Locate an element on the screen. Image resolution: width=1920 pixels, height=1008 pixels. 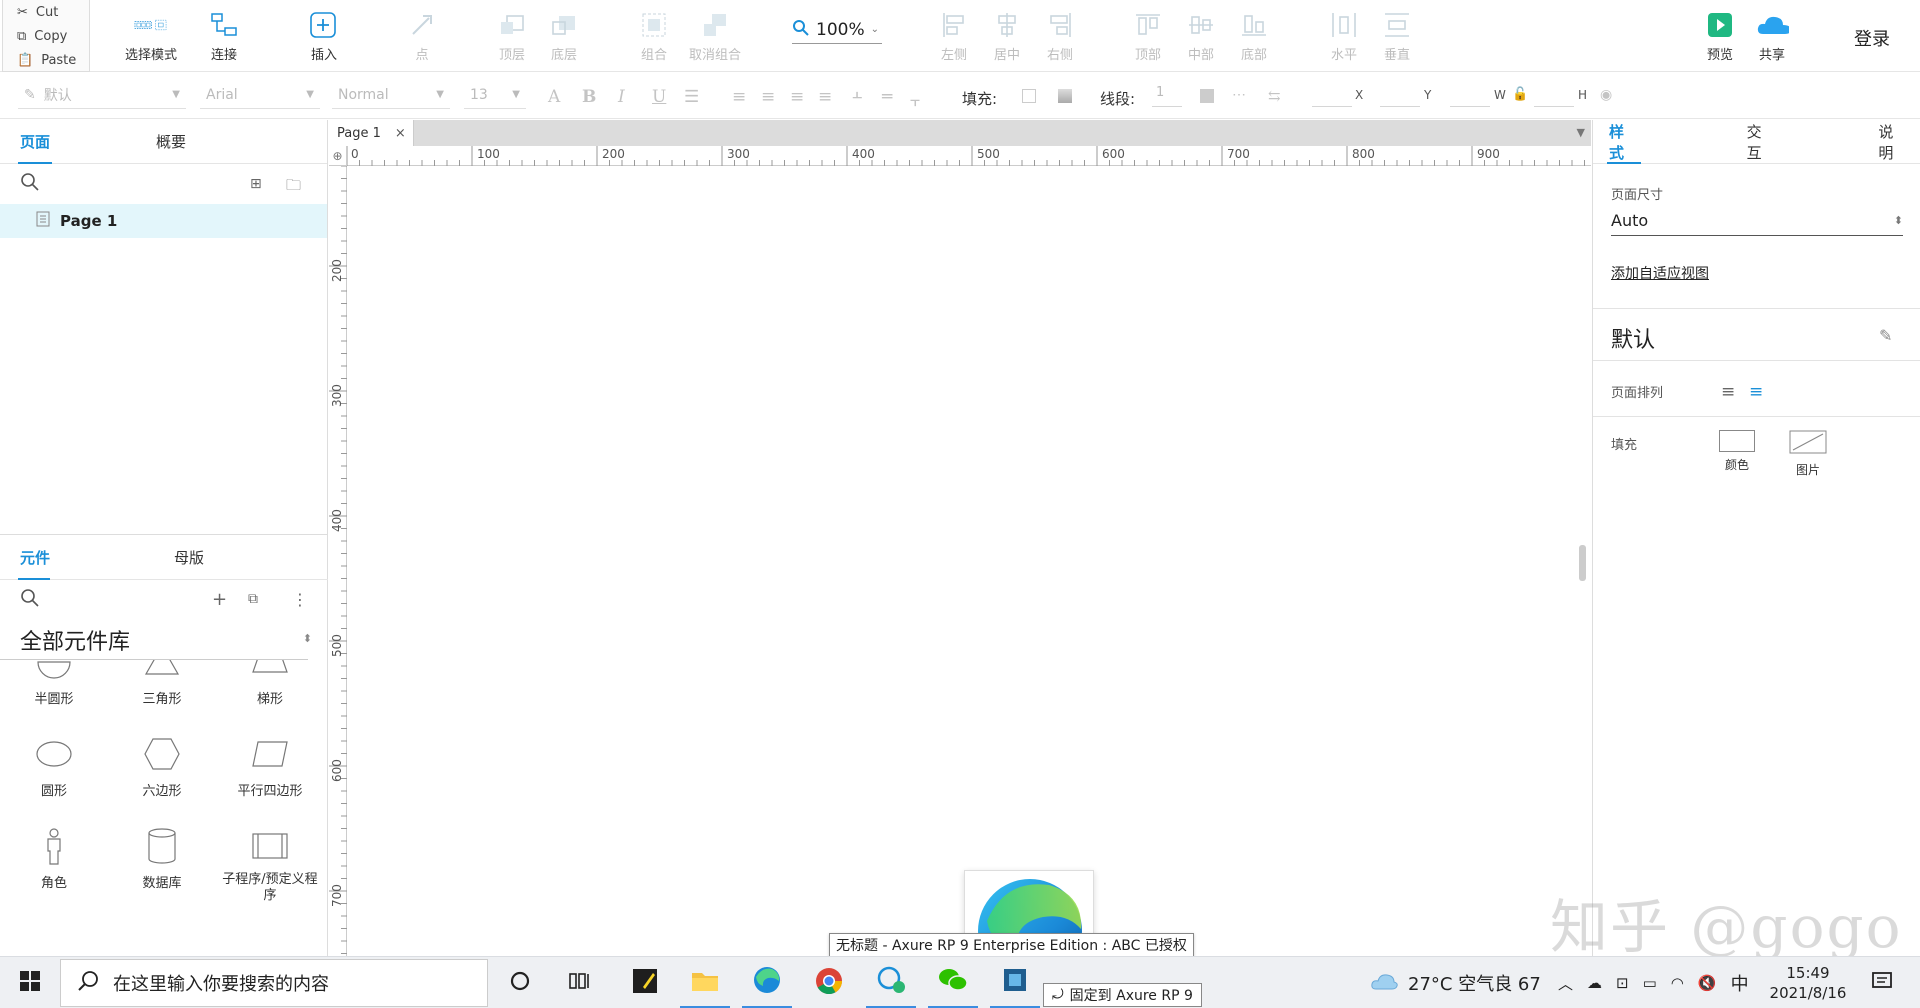
insert-button: 插入 is located at coordinates (324, 35).